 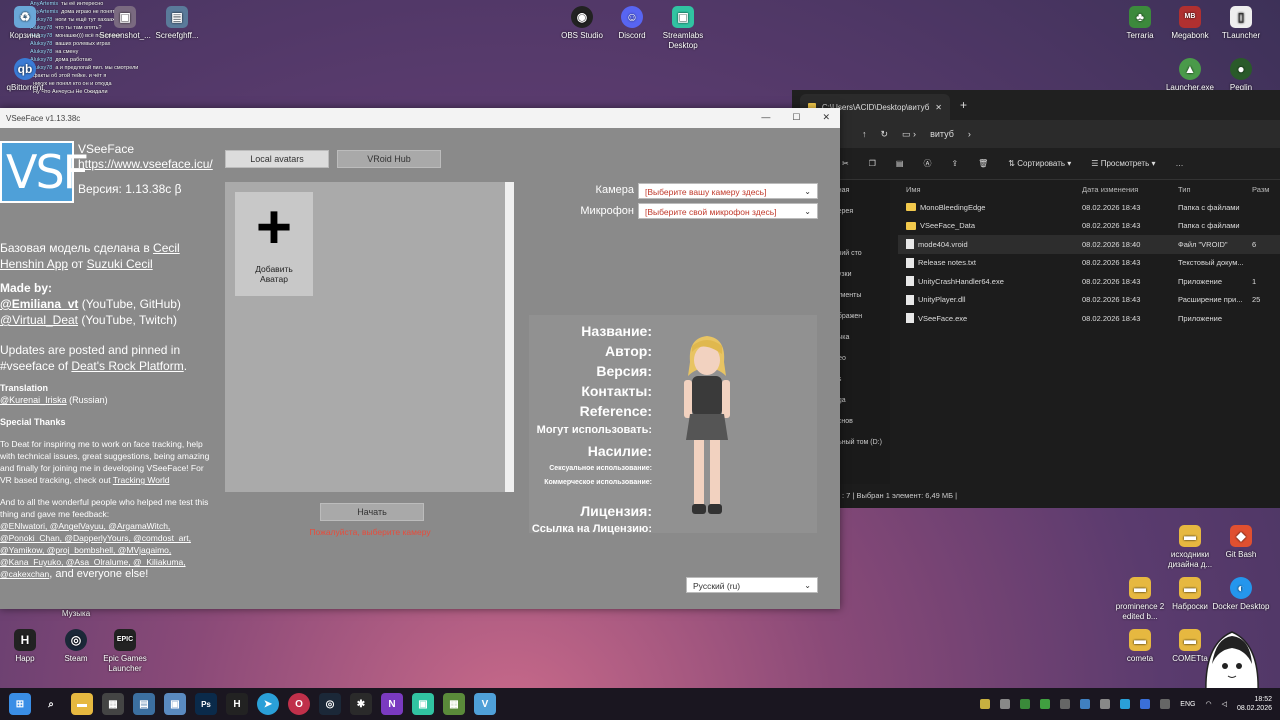 I want to click on app-tray-icon, so click(x=1165, y=704).